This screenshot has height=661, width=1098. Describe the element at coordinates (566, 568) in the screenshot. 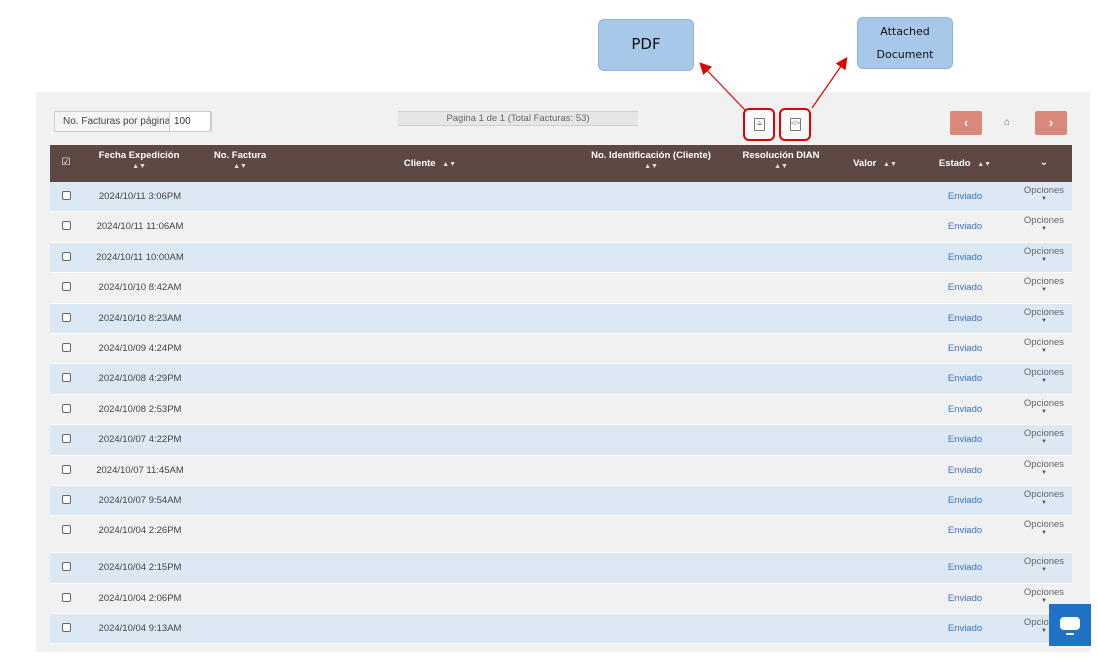

I see `row-background` at that location.